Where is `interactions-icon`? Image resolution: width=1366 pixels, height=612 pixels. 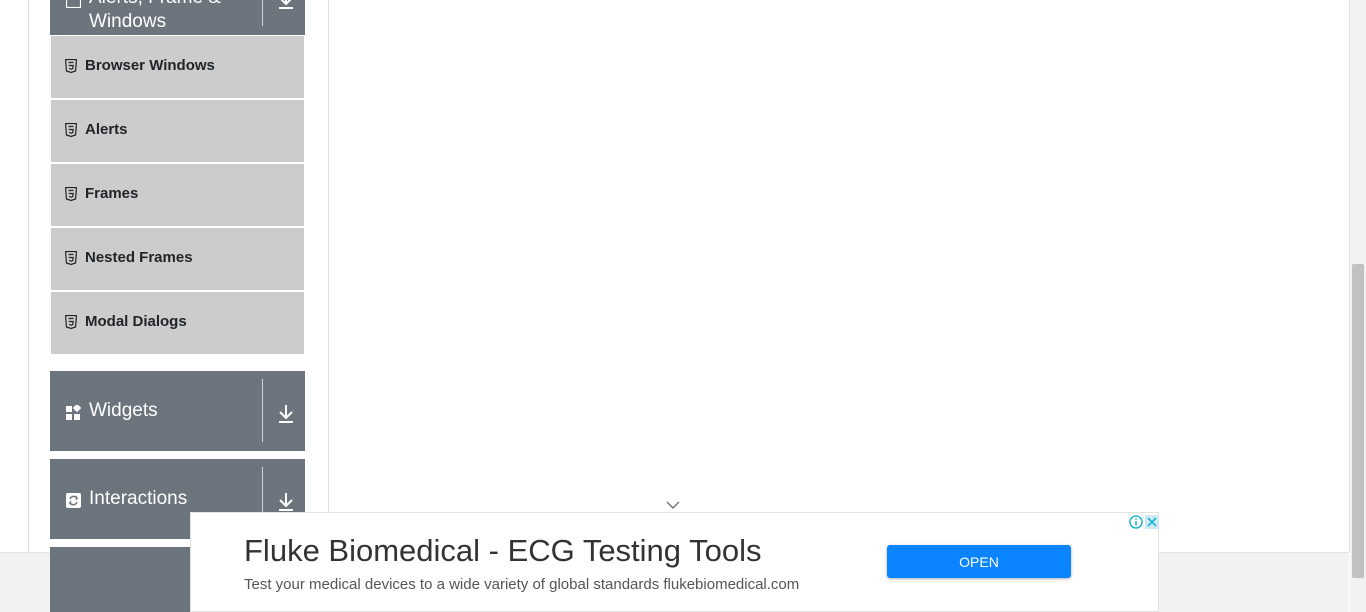 interactions-icon is located at coordinates (73, 500).